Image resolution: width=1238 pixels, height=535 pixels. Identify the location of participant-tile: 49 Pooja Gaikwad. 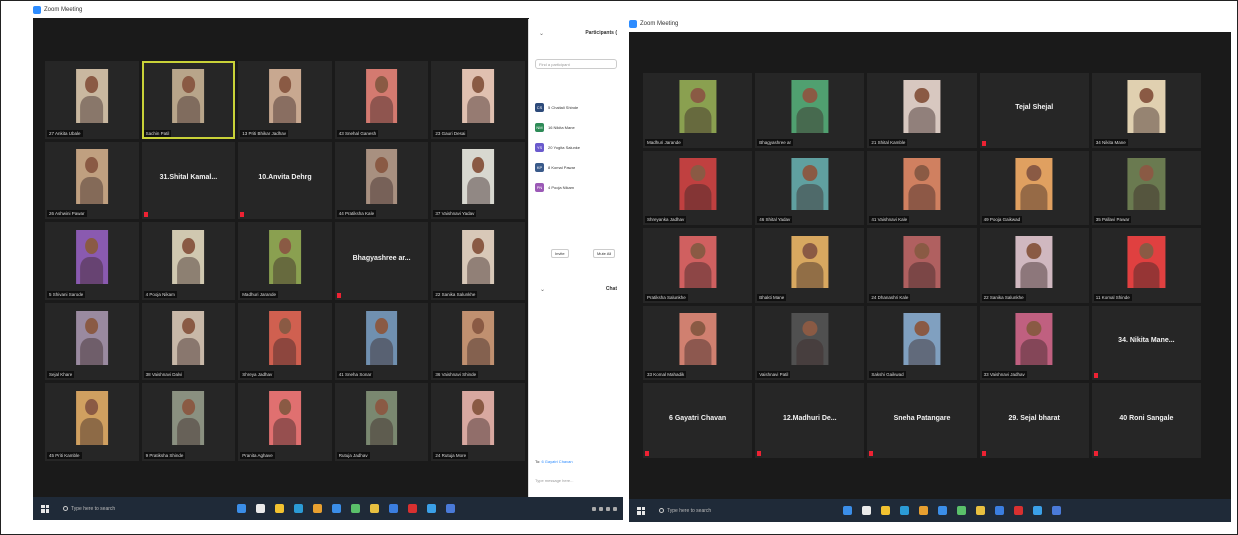
(1034, 188).